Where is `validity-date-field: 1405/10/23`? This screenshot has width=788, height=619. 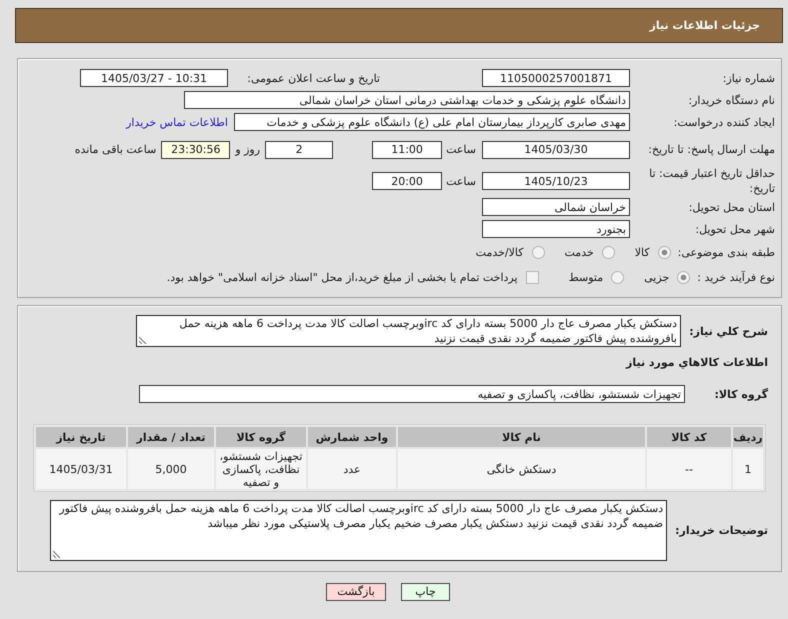
validity-date-field: 1405/10/23 is located at coordinates (556, 181).